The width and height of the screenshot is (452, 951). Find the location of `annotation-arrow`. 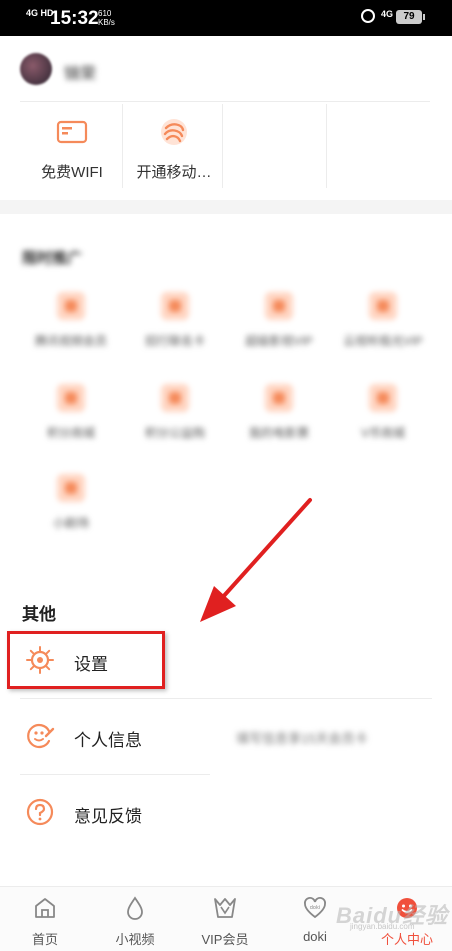

annotation-arrow is located at coordinates (256, 560).